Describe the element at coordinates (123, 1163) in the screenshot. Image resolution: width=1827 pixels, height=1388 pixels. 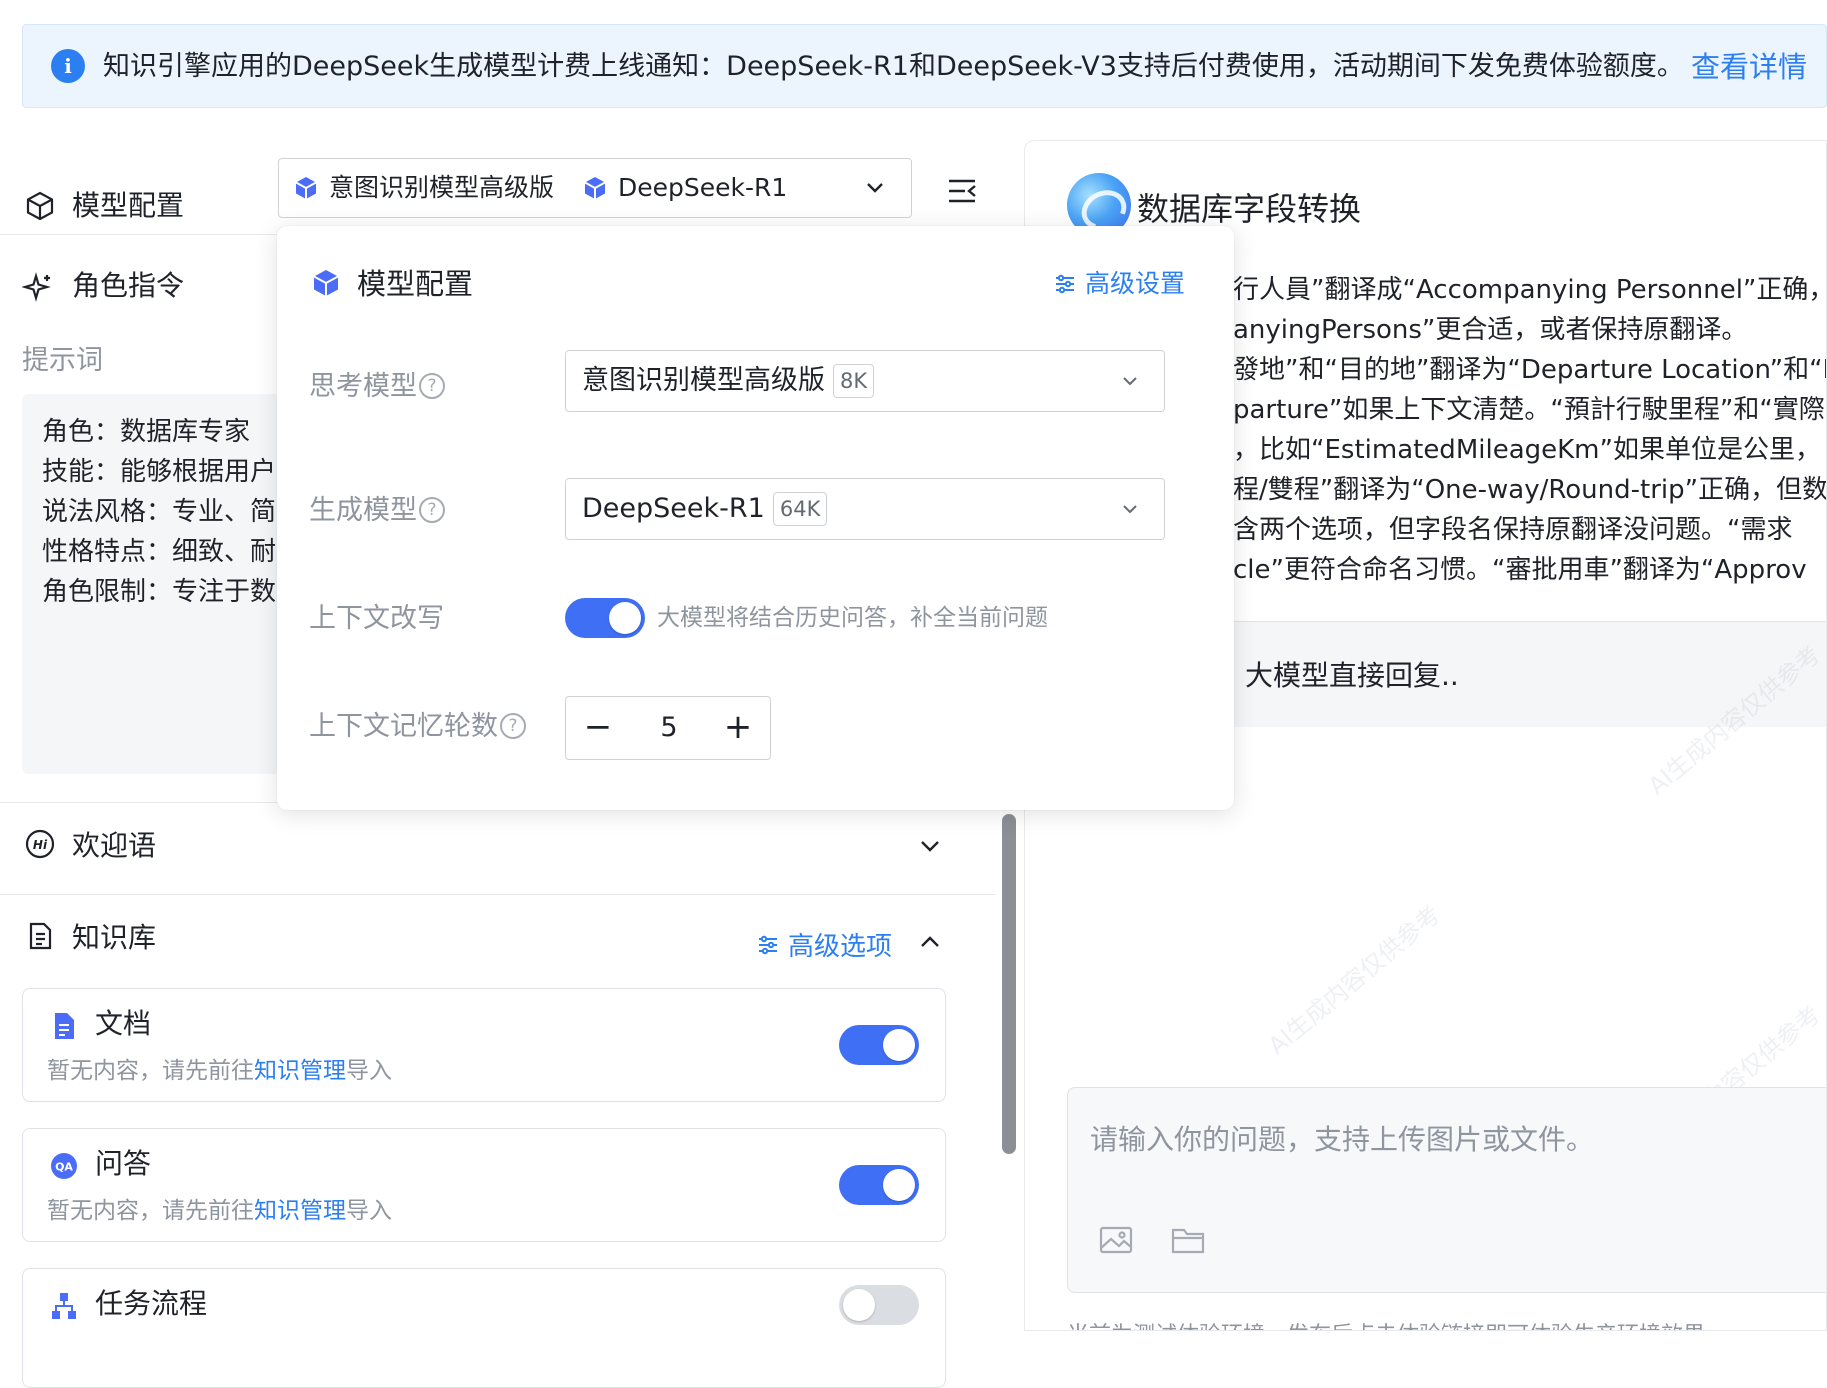
I see `kb-card-title: 问答` at that location.